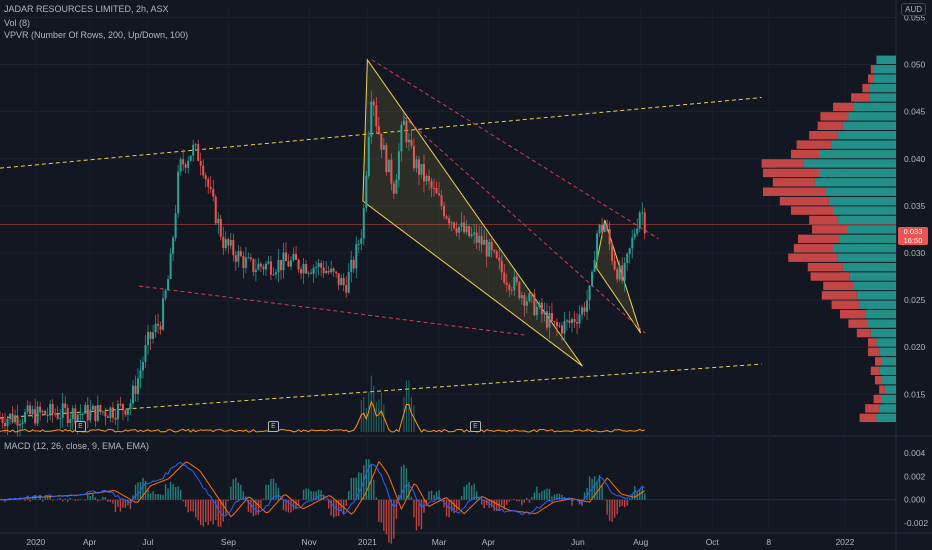  What do you see at coordinates (913, 231) in the screenshot?
I see `last-price-value: 0.033` at bounding box center [913, 231].